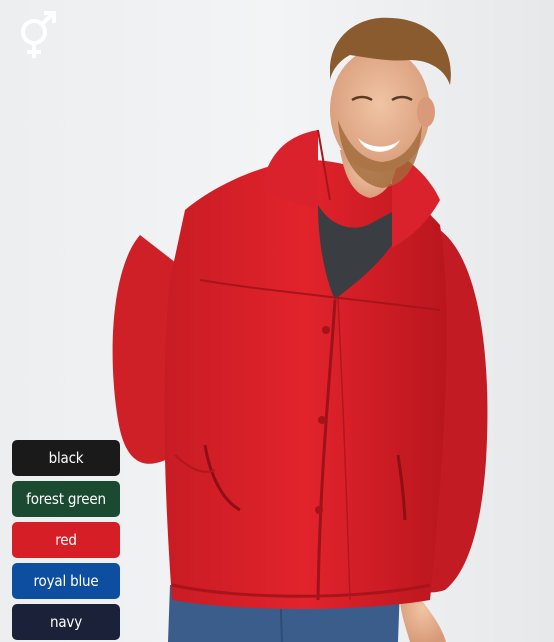  I want to click on color-label: red, so click(66, 540).